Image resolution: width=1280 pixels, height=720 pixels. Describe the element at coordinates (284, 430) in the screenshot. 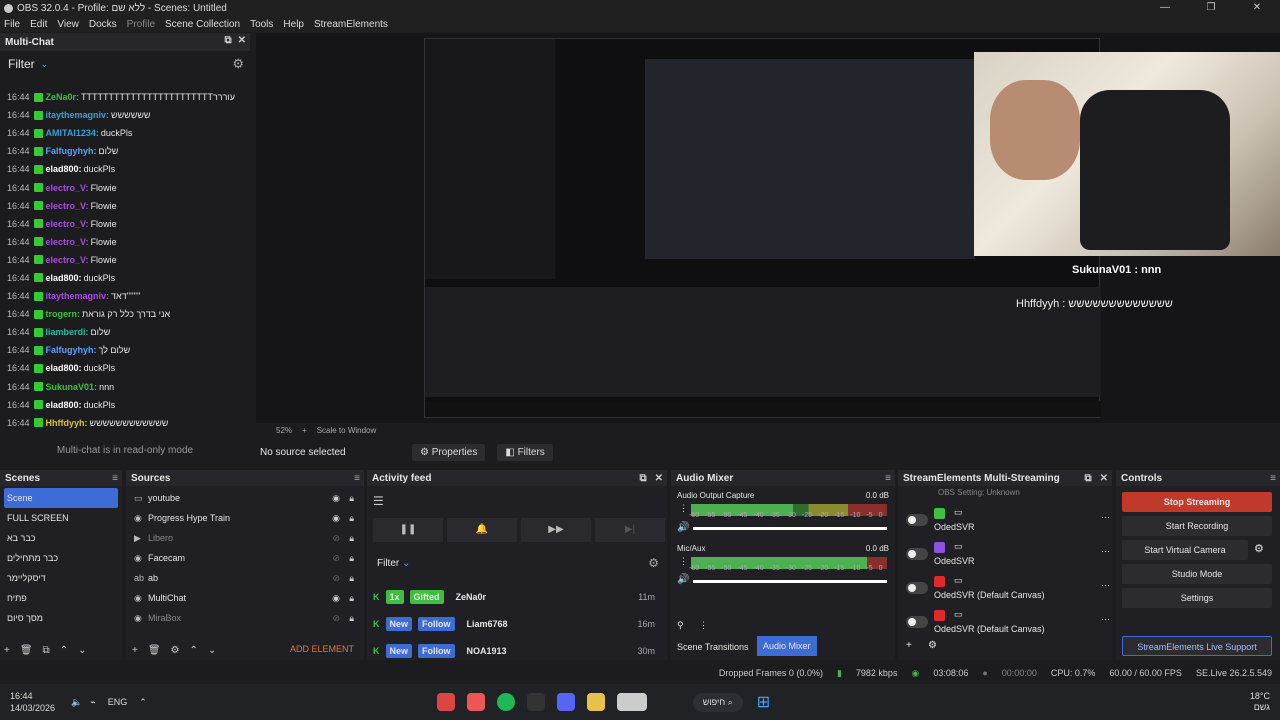

I see `zoom-level: 52%` at that location.